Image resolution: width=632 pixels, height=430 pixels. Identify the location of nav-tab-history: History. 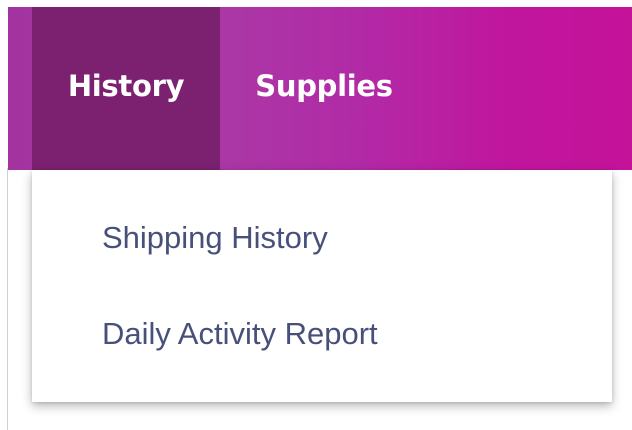
(126, 88).